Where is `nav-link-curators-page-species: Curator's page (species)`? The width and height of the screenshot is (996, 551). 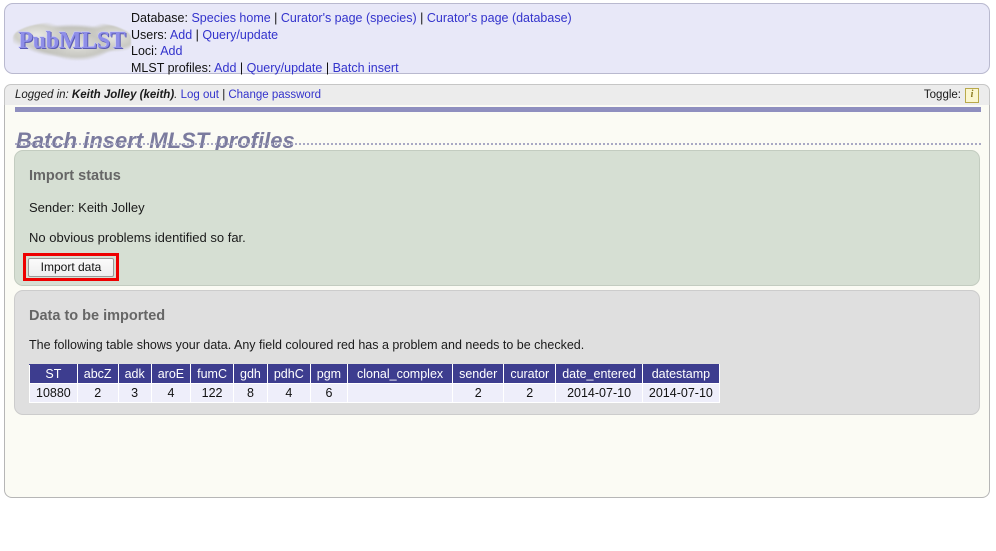
nav-link-curators-page-species: Curator's page (species) is located at coordinates (349, 18).